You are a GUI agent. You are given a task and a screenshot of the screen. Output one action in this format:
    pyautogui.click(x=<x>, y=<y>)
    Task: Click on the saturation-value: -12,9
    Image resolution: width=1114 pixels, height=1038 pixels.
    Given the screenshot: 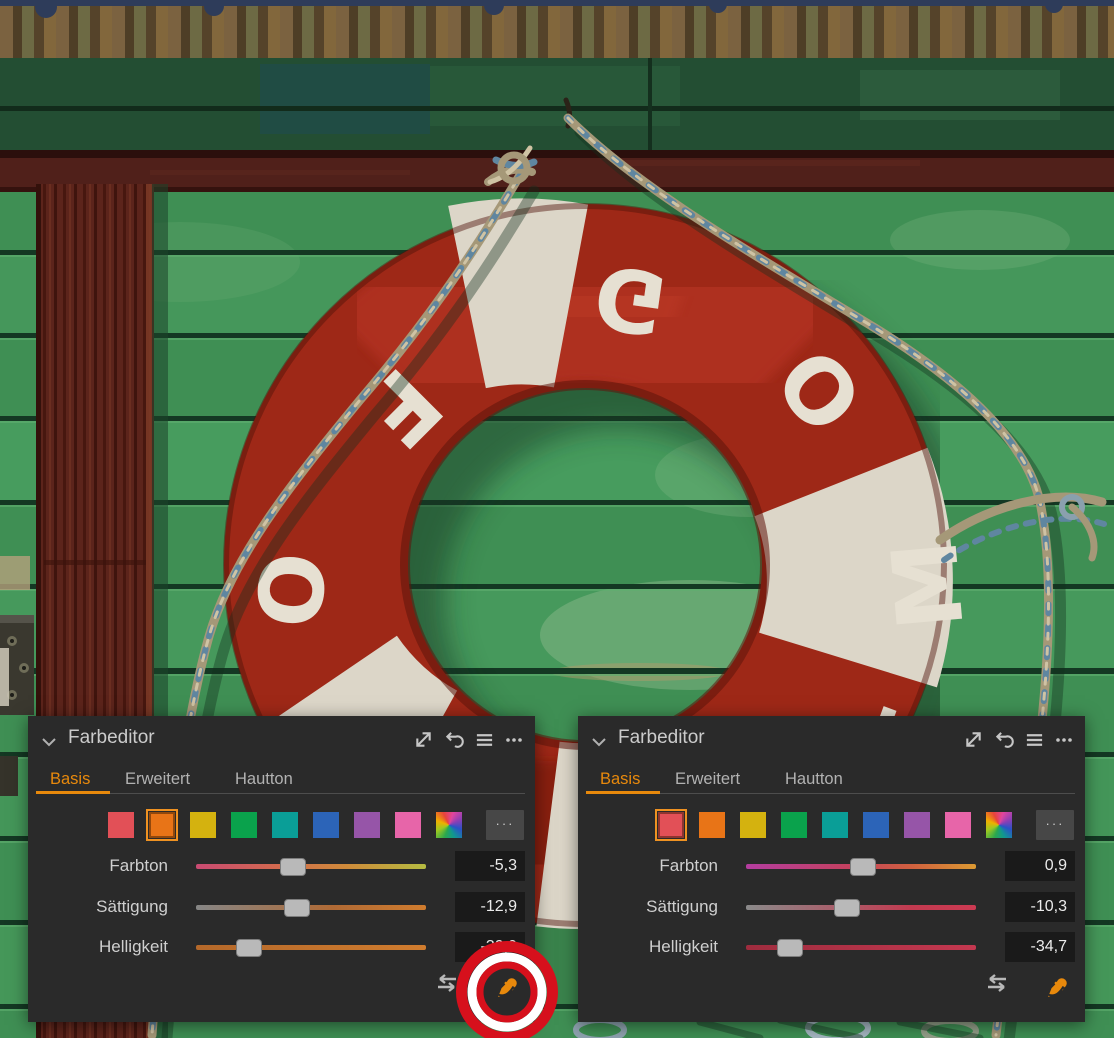 What is the action you would take?
    pyautogui.click(x=490, y=907)
    